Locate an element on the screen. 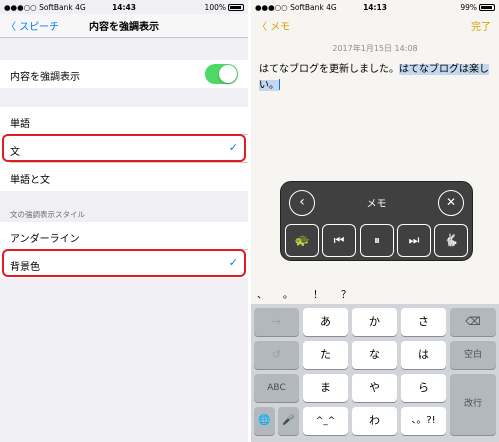 The height and width of the screenshot is (442, 499). next-candidate-key: → is located at coordinates (276, 322).